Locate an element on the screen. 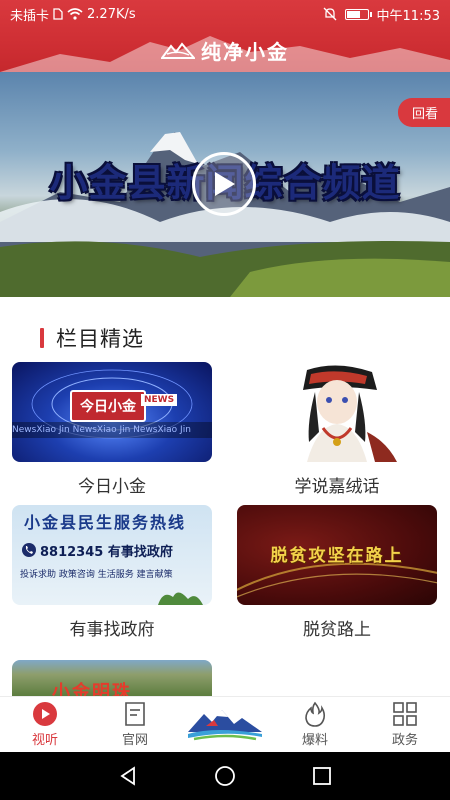 This screenshot has height=800, width=450. app-title: 纯净小金 is located at coordinates (225, 50).